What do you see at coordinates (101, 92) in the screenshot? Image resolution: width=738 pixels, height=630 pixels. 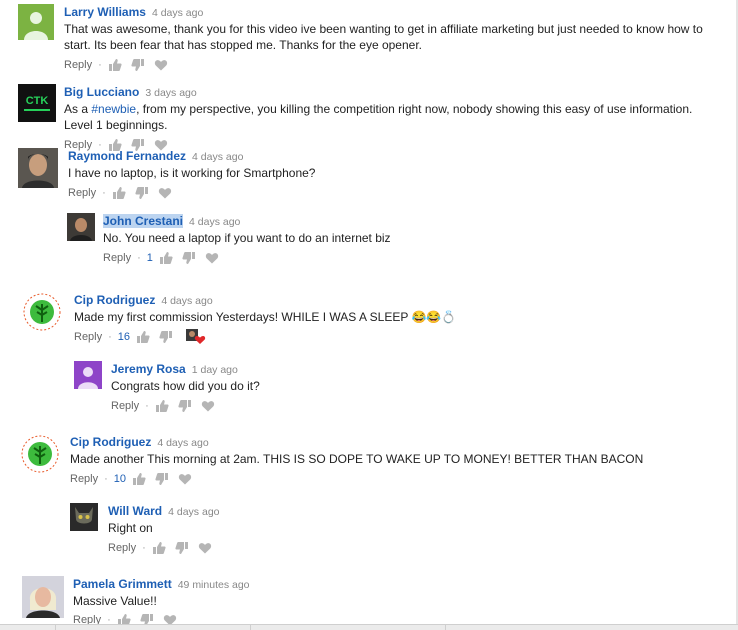 I see `comment-author: Big Lucciano` at bounding box center [101, 92].